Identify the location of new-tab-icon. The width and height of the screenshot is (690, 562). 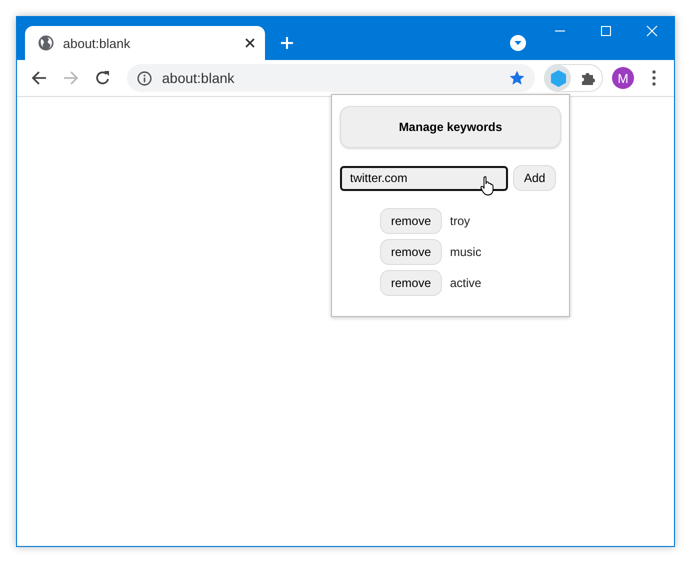
(287, 43).